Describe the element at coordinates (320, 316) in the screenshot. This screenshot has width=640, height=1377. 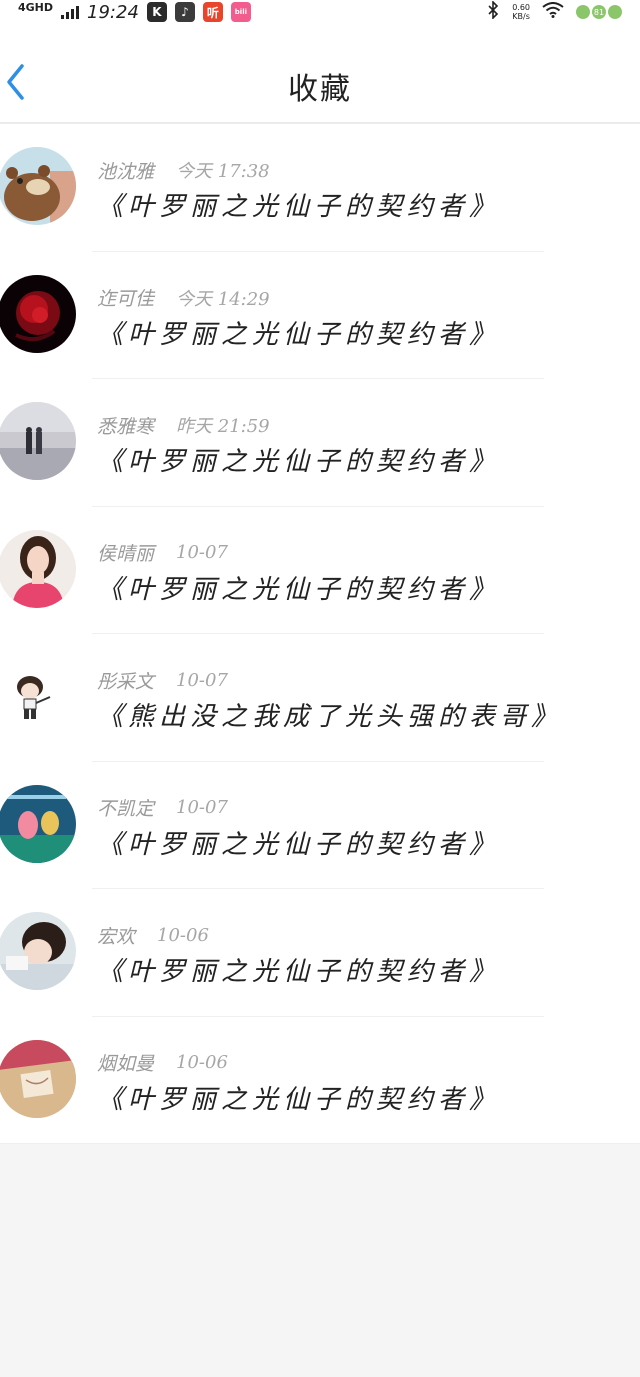
I see `list-item: 迮可佳 今天 14:29 《叶罗丽之光仙子的契约者》` at that location.